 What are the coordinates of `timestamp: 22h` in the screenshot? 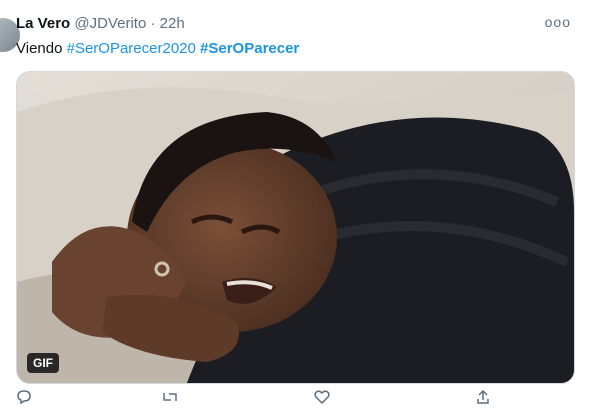 It's located at (172, 23).